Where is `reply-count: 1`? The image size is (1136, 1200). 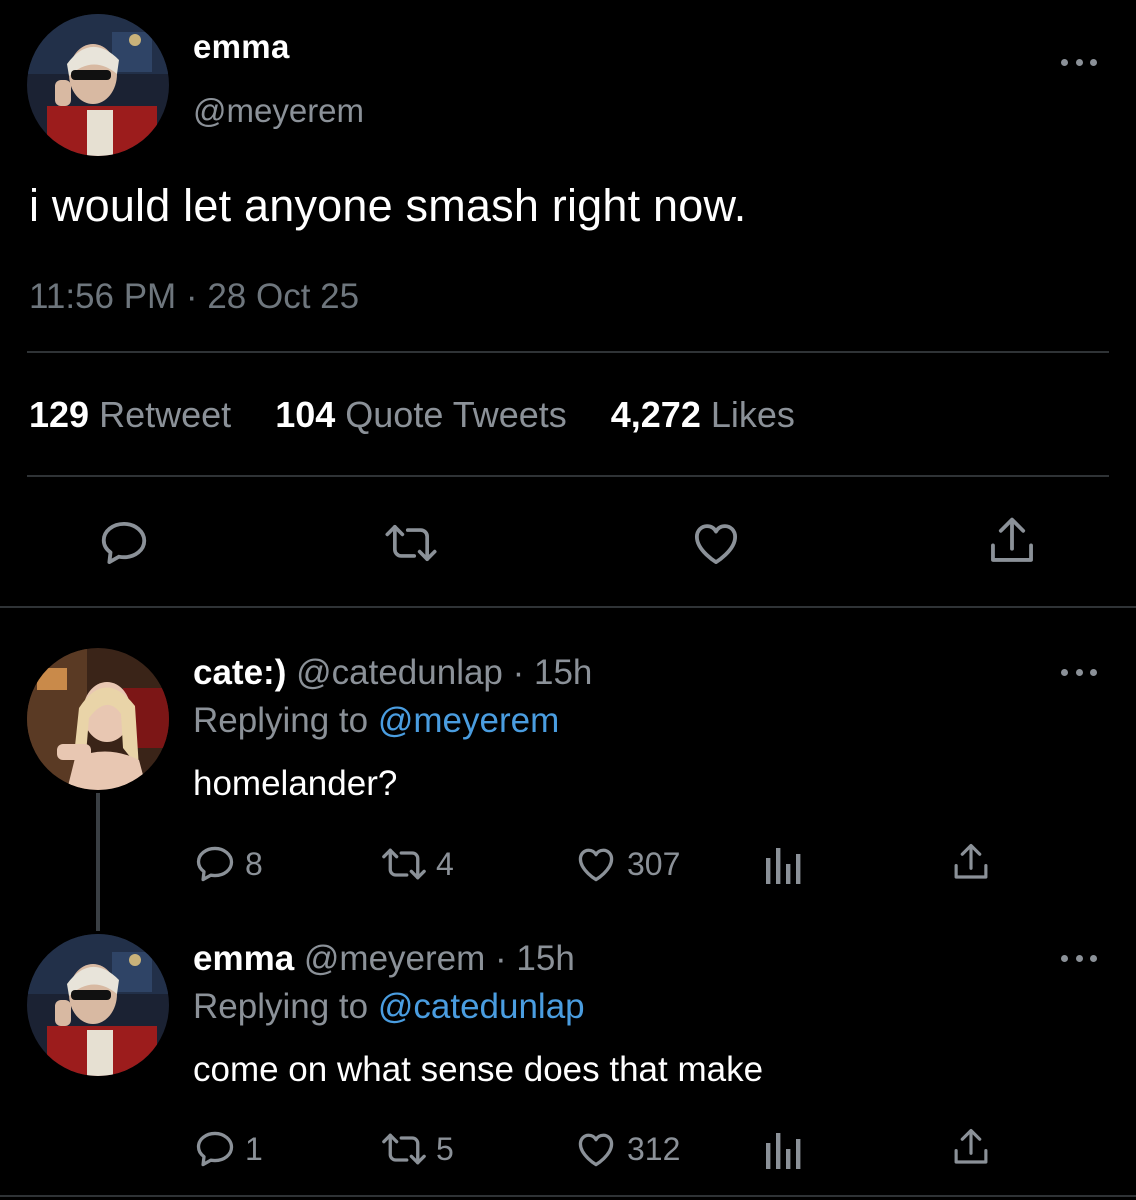 reply-count: 1 is located at coordinates (254, 1148).